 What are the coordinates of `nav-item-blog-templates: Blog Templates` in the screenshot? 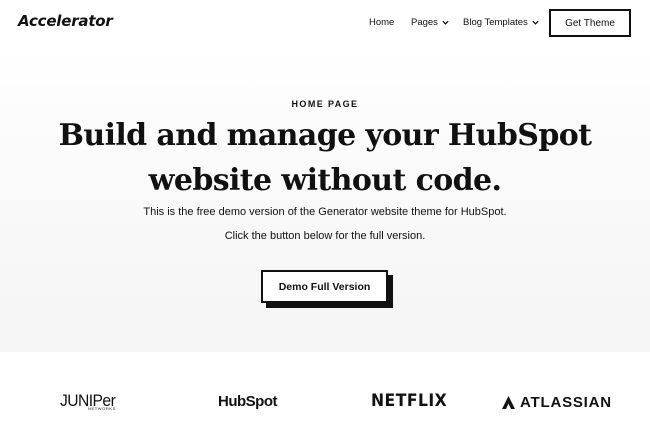 It's located at (501, 22).